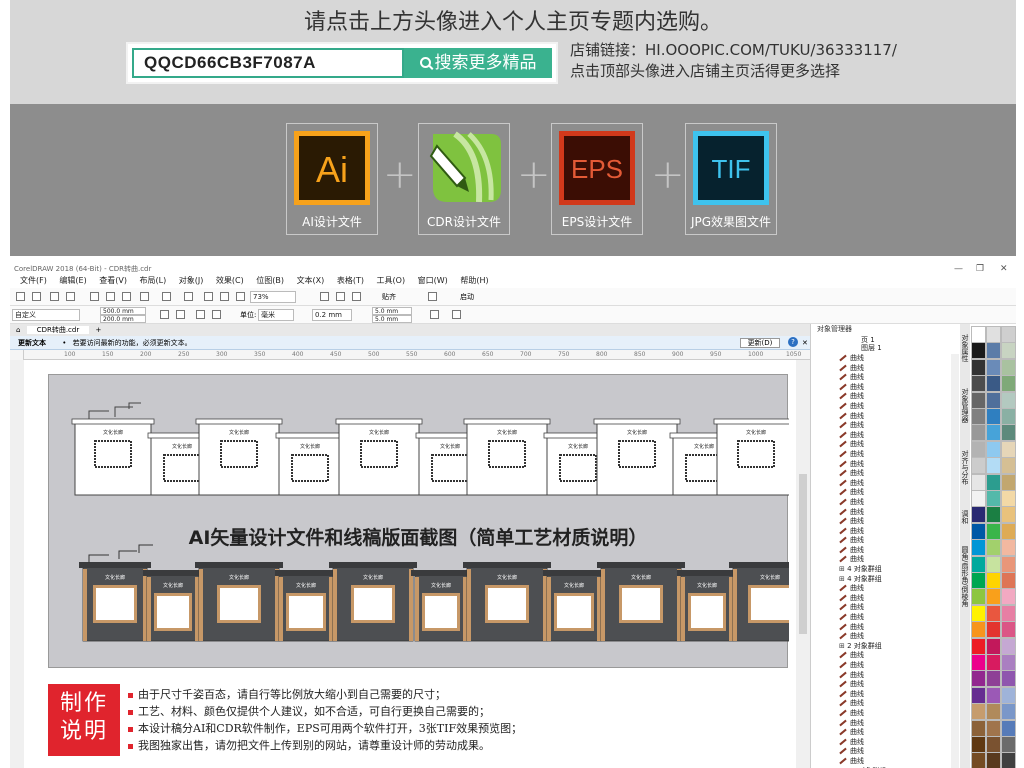 Image resolution: width=1024 pixels, height=768 pixels. Describe the element at coordinates (324, 296) in the screenshot. I see `full-screen-icon` at that location.